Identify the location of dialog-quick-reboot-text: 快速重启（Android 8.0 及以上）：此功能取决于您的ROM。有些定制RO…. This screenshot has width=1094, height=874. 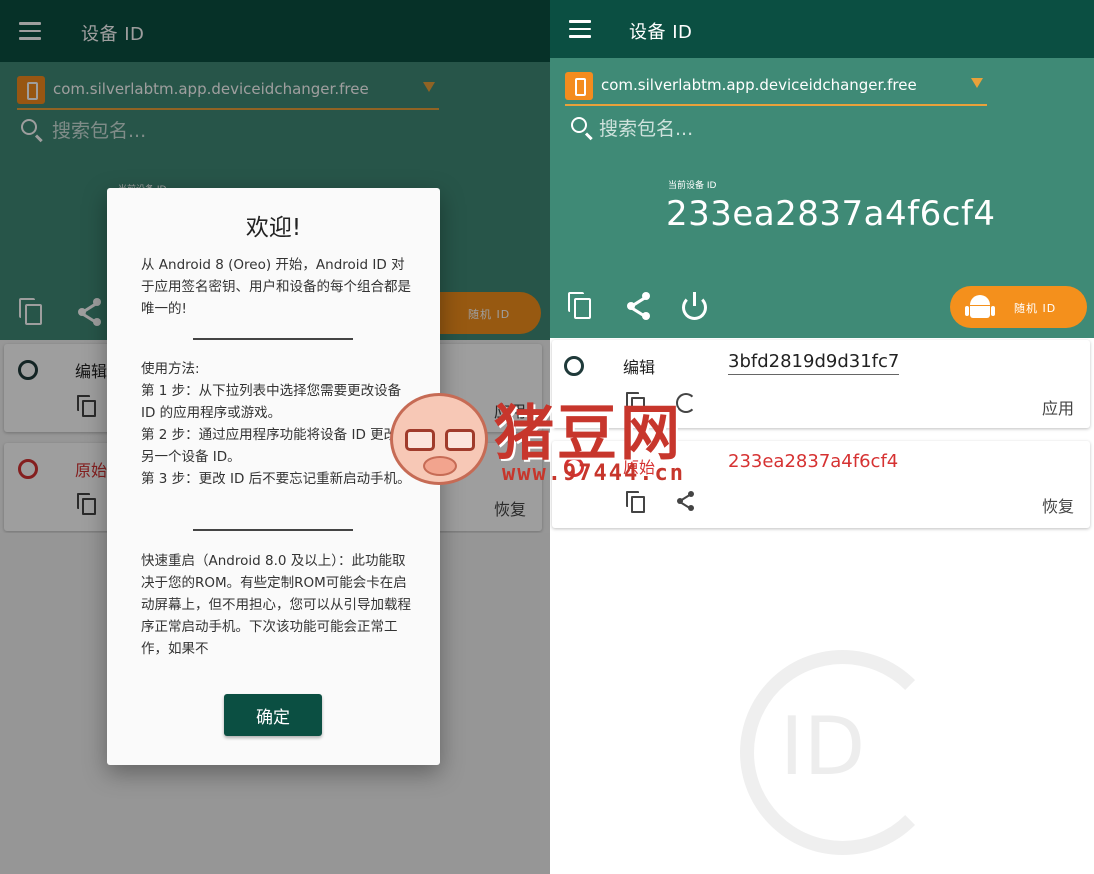
(276, 605).